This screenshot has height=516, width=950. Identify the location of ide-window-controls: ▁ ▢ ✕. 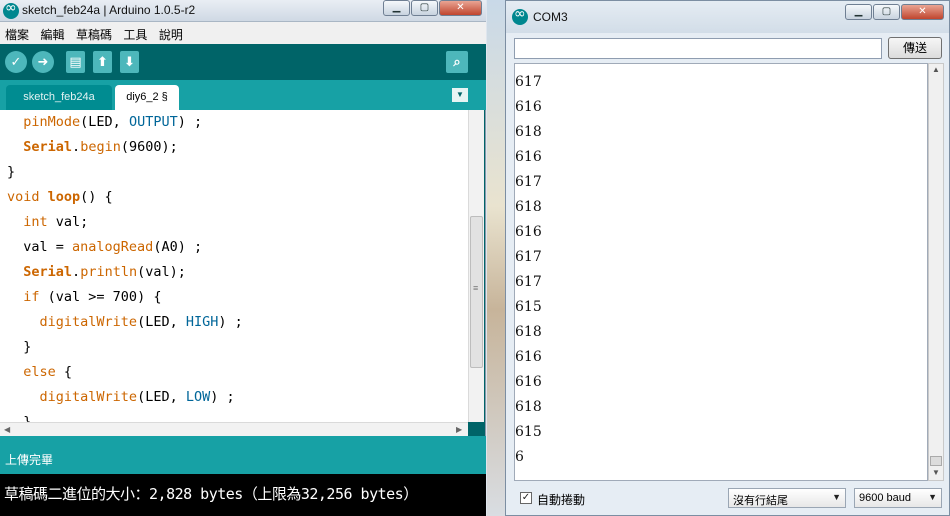
(432, 8).